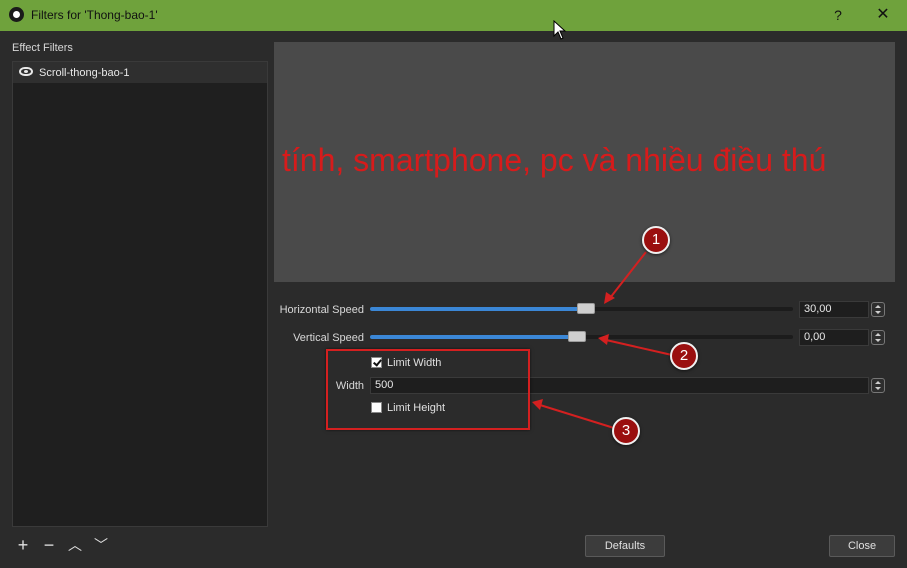  What do you see at coordinates (42, 48) in the screenshot?
I see `effect-filters-heading: Effect Filters` at bounding box center [42, 48].